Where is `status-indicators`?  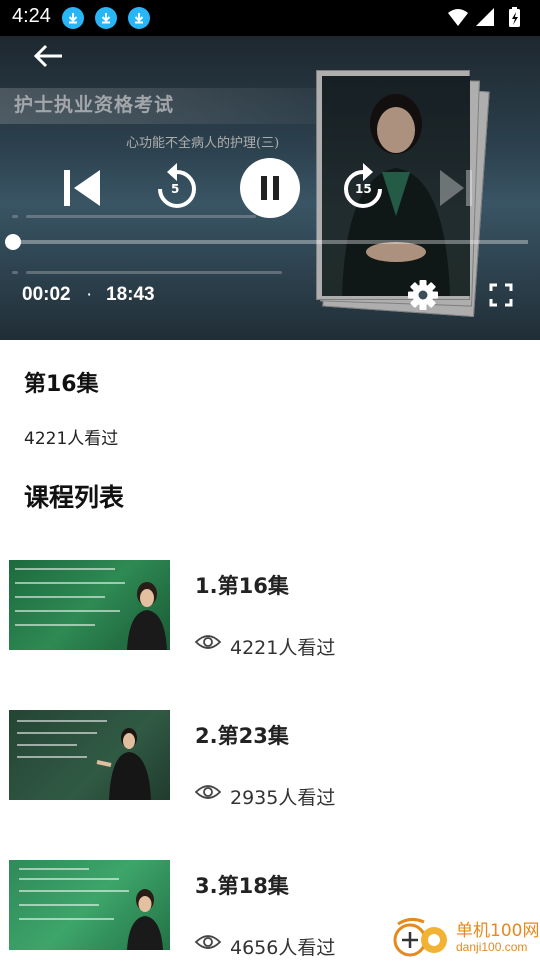
status-indicators is located at coordinates (484, 17).